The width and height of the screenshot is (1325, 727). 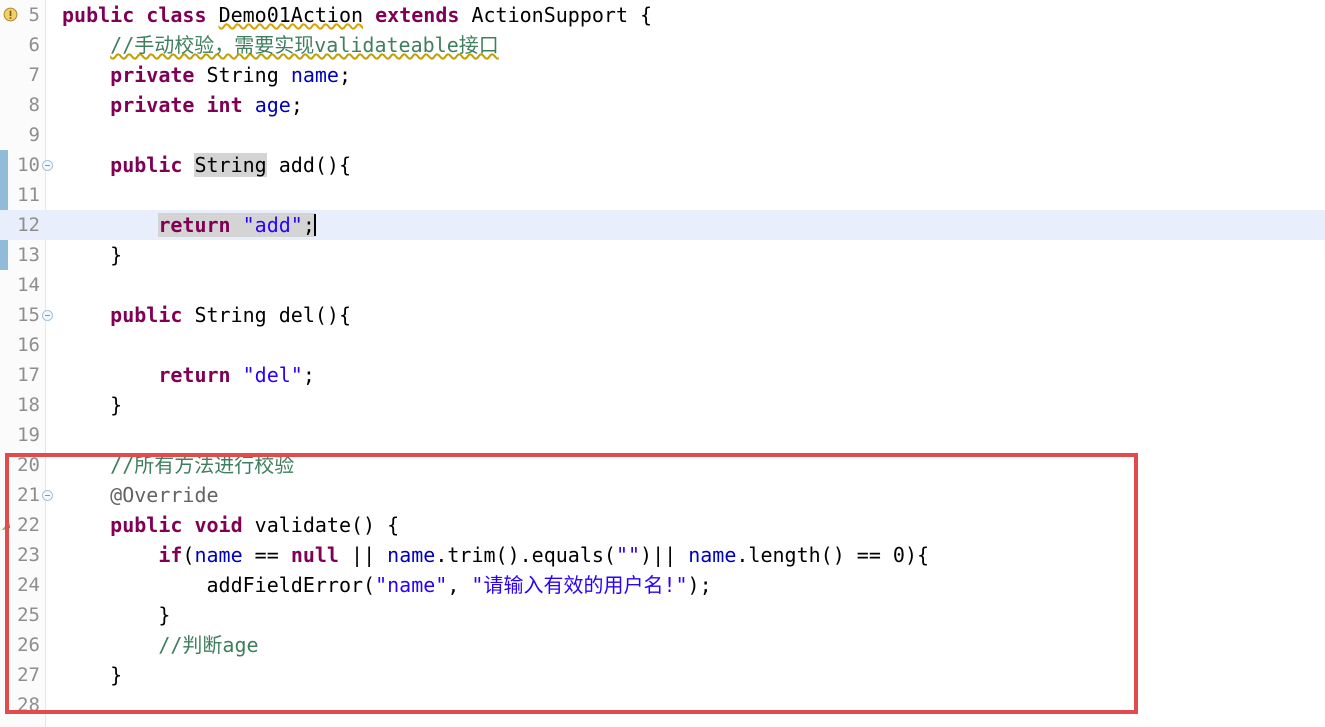 What do you see at coordinates (662, 75) in the screenshot?
I see `code-line-7: 7 private String name;` at bounding box center [662, 75].